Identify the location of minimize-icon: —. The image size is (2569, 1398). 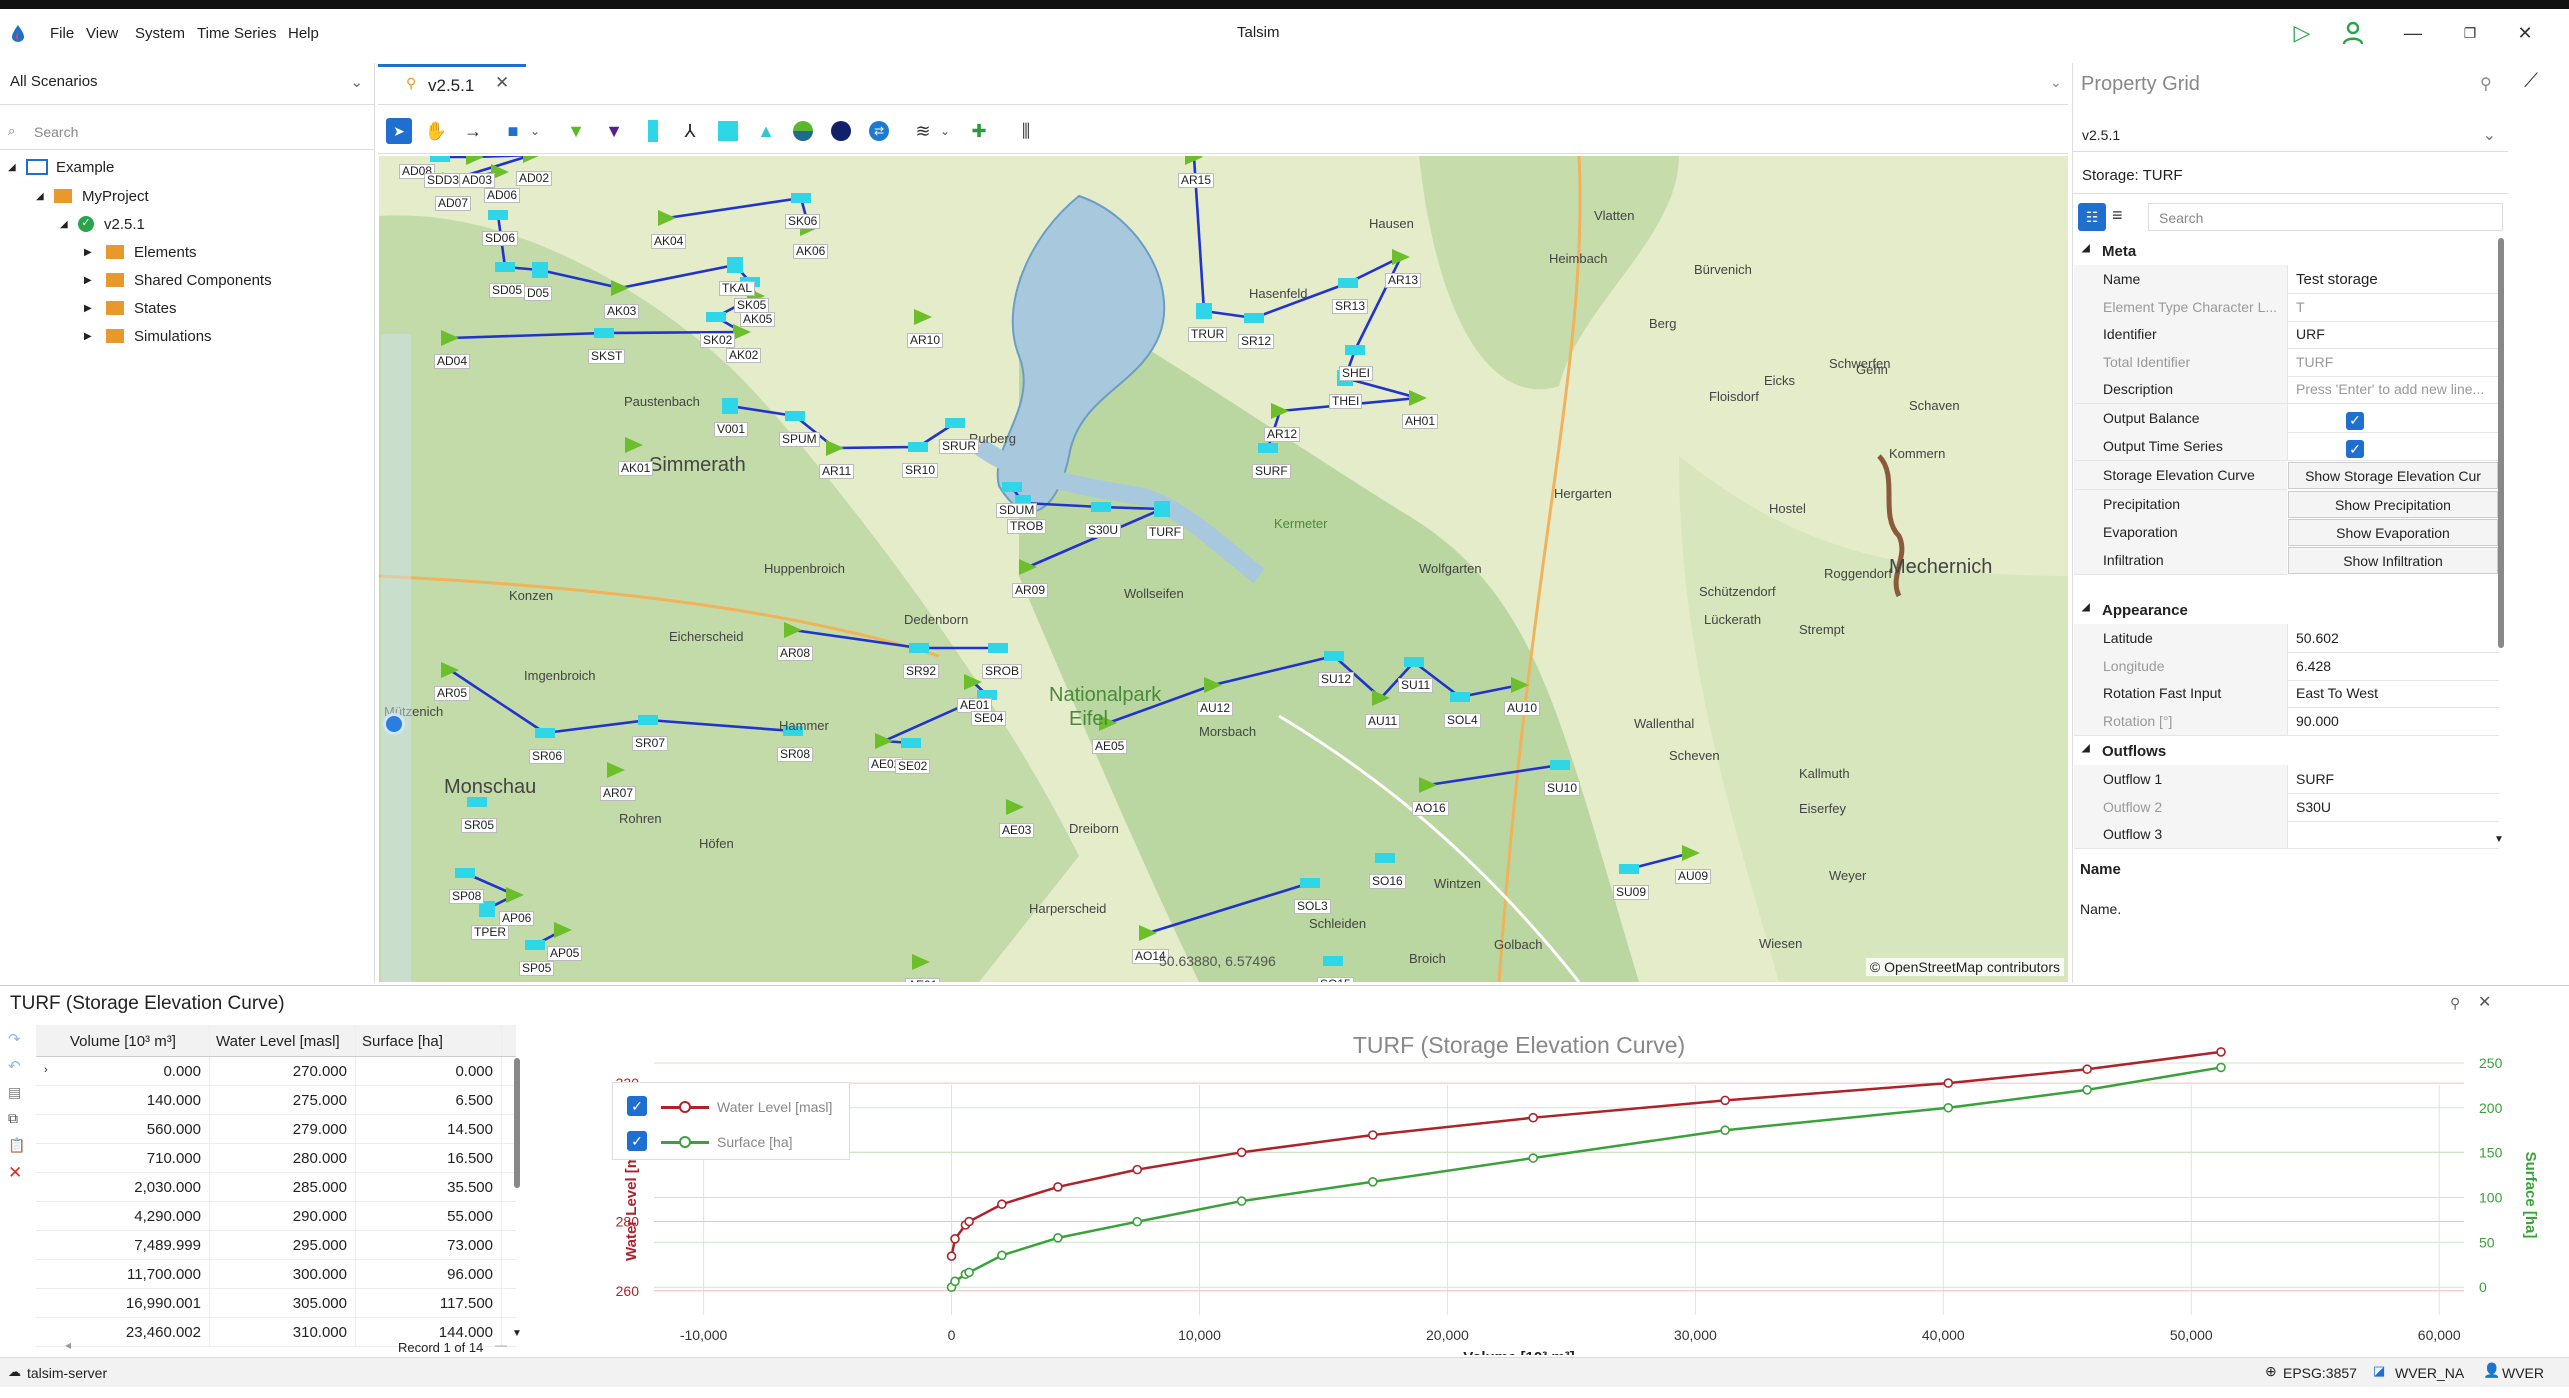
(2413, 33).